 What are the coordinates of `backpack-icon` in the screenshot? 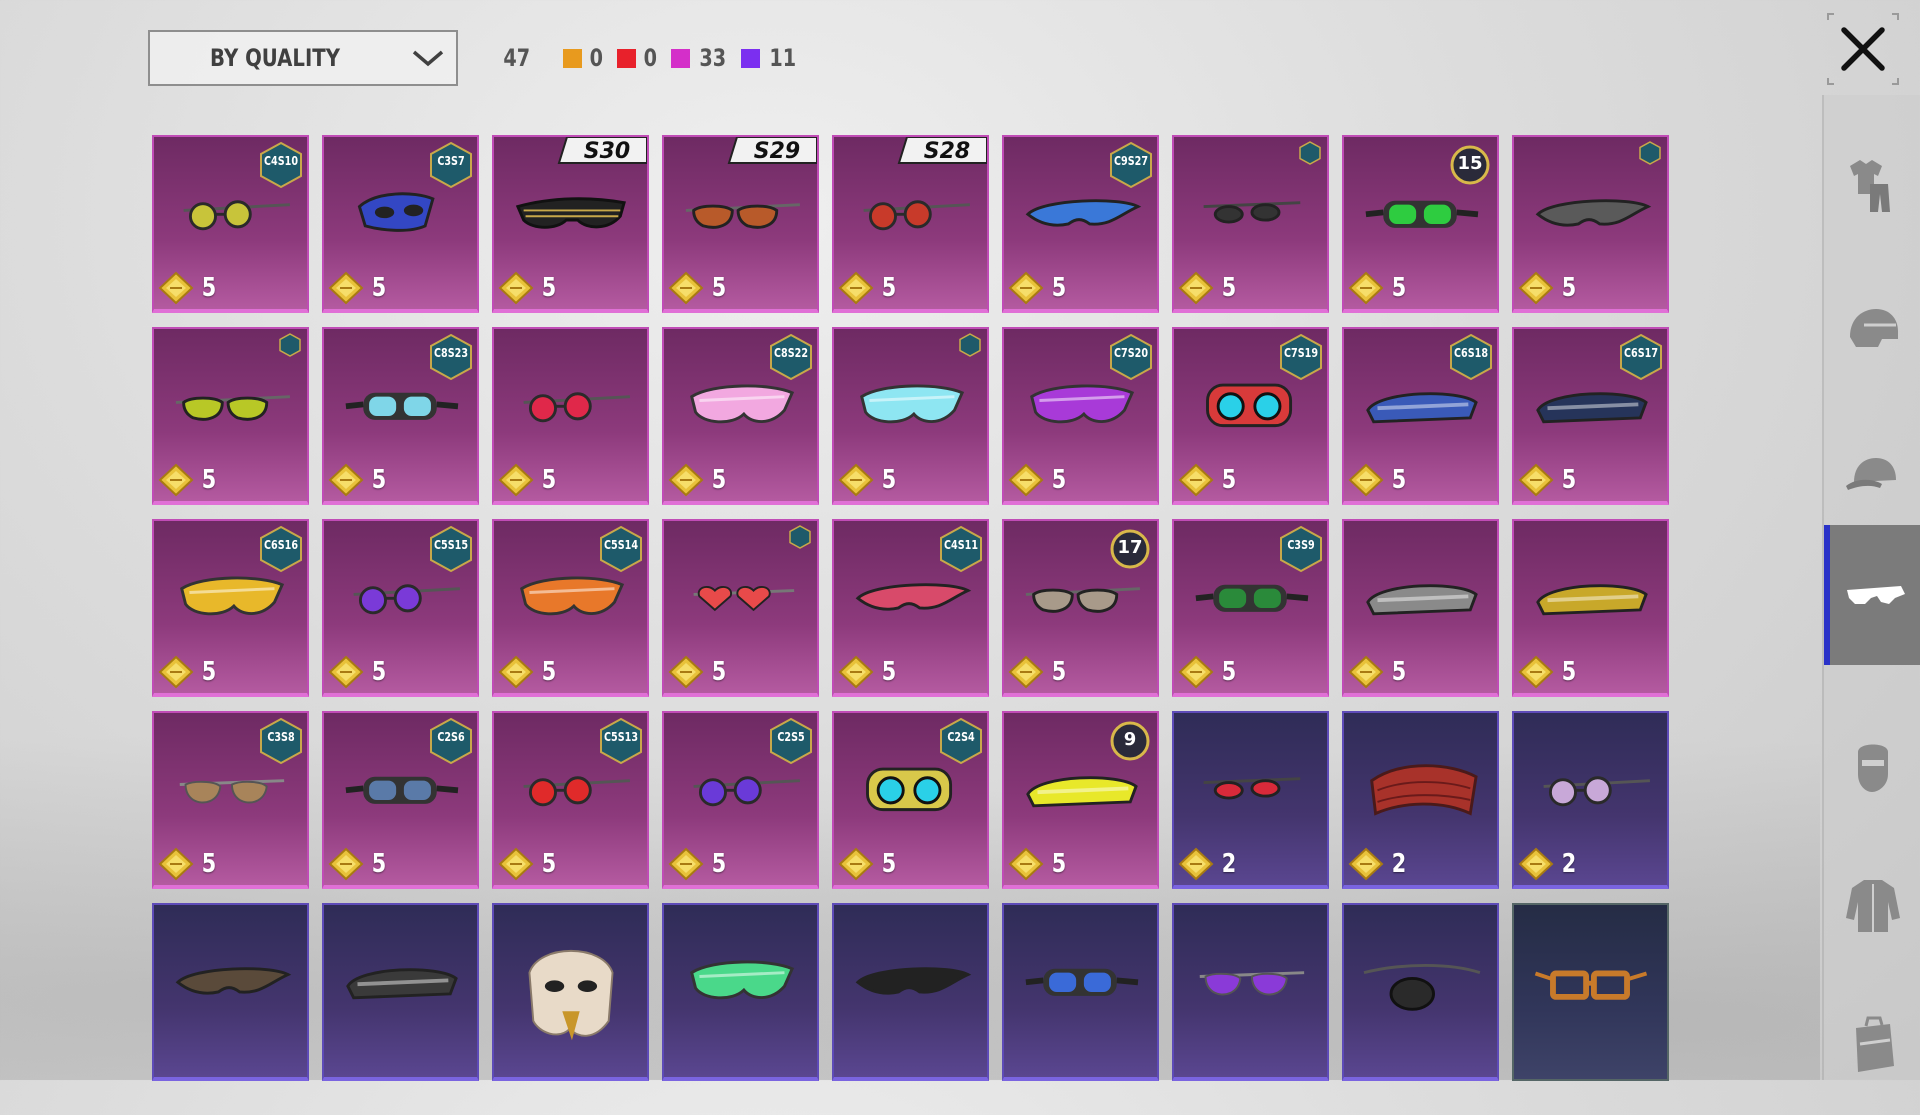 It's located at (1875, 1044).